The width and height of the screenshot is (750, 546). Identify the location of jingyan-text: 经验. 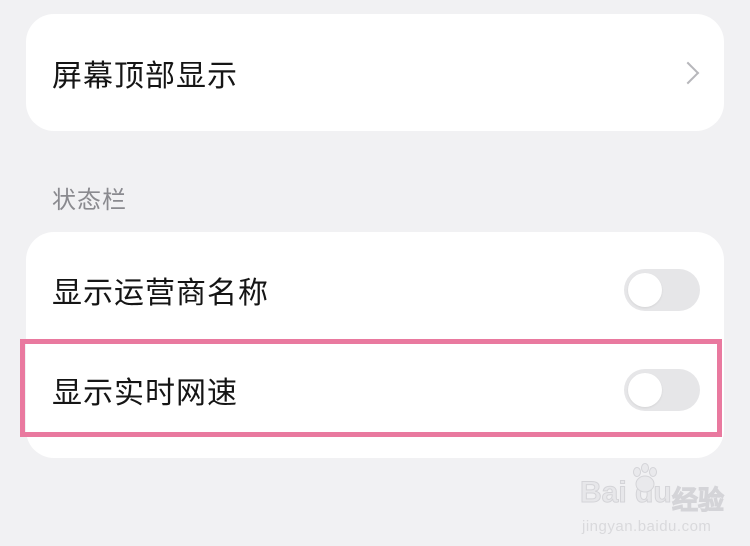
(698, 501).